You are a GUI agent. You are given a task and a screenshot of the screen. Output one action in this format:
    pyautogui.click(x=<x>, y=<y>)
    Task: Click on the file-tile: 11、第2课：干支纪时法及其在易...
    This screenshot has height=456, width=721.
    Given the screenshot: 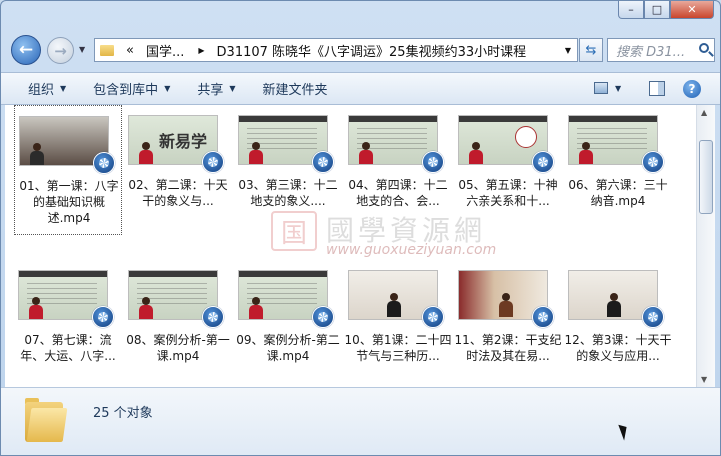 What is the action you would take?
    pyautogui.click(x=508, y=323)
    